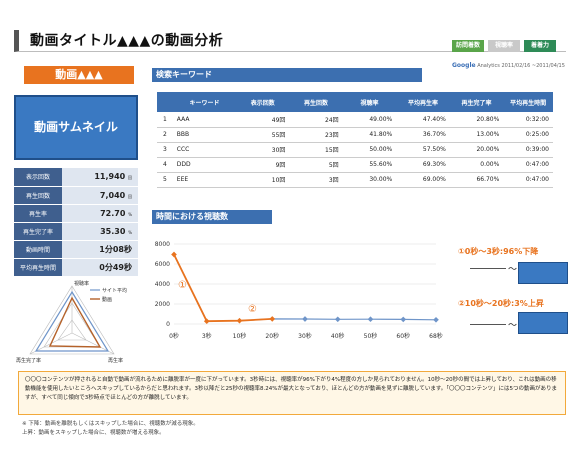  Describe the element at coordinates (81, 283) in the screenshot. I see `radar-axis-view-rate: 視聴率` at that location.